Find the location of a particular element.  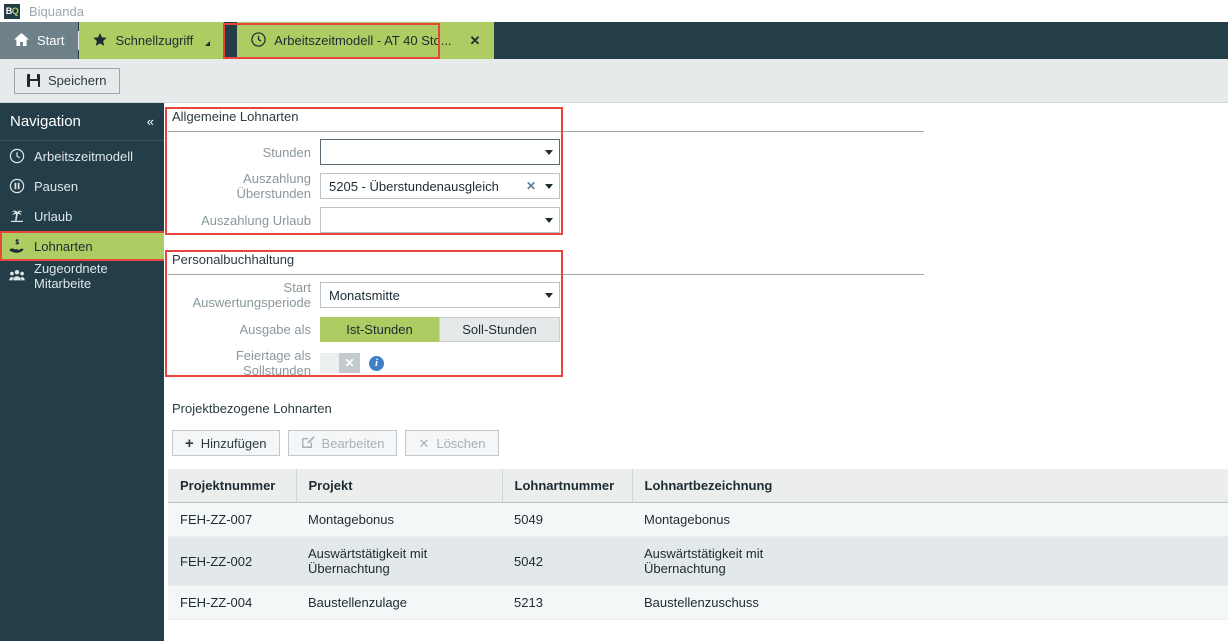

collapse-sidebar-icon: « is located at coordinates (150, 121).